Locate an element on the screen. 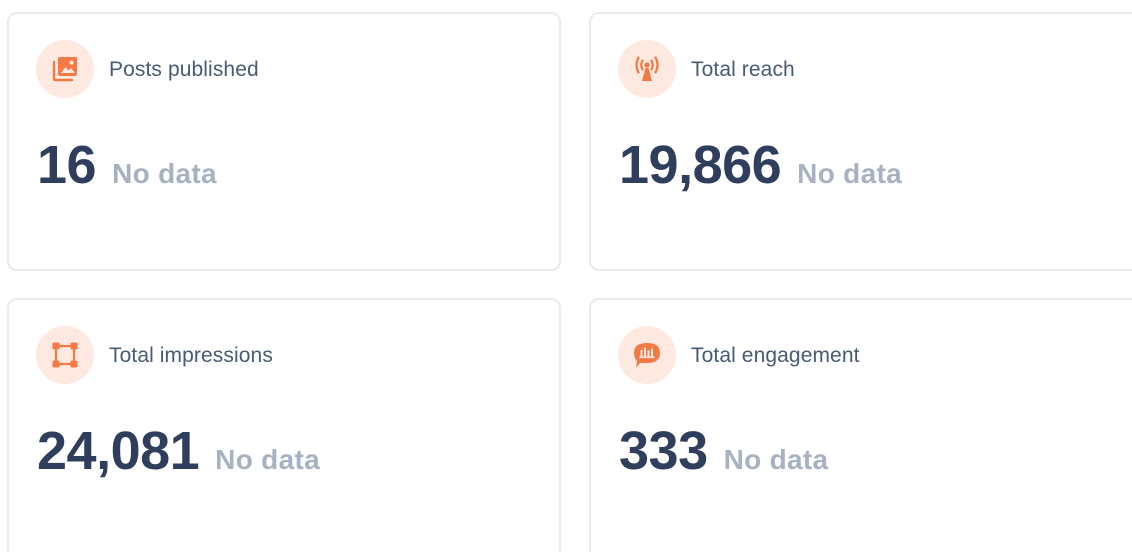 The image size is (1132, 552). metric-label: Total reach is located at coordinates (743, 69).